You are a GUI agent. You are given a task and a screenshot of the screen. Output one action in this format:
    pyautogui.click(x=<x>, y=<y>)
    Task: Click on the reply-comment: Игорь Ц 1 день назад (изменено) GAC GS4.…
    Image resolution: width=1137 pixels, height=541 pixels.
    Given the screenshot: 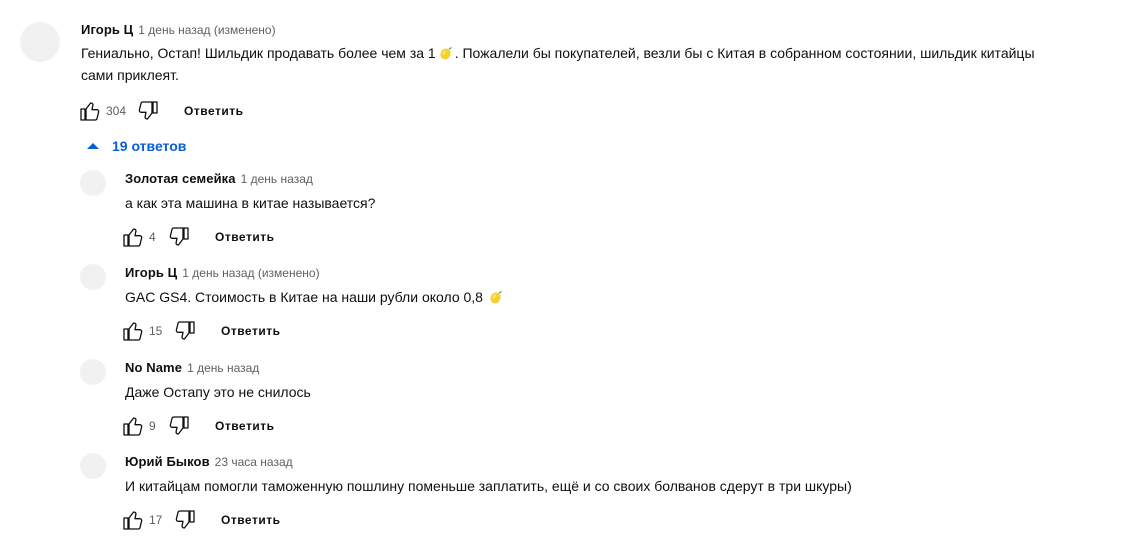 What is the action you would take?
    pyautogui.click(x=315, y=286)
    